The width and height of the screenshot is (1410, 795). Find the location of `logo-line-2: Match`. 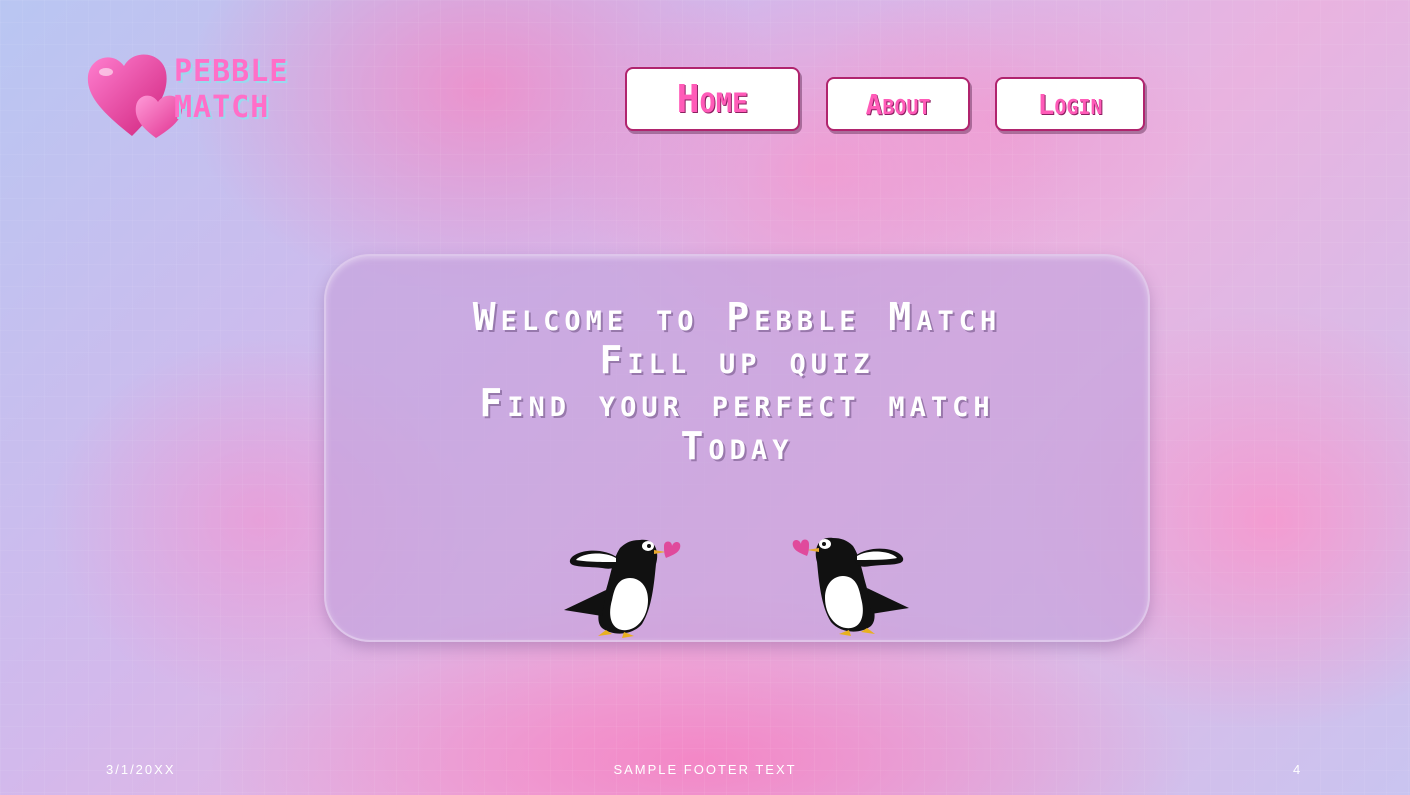

logo-line-2: Match is located at coordinates (222, 107).